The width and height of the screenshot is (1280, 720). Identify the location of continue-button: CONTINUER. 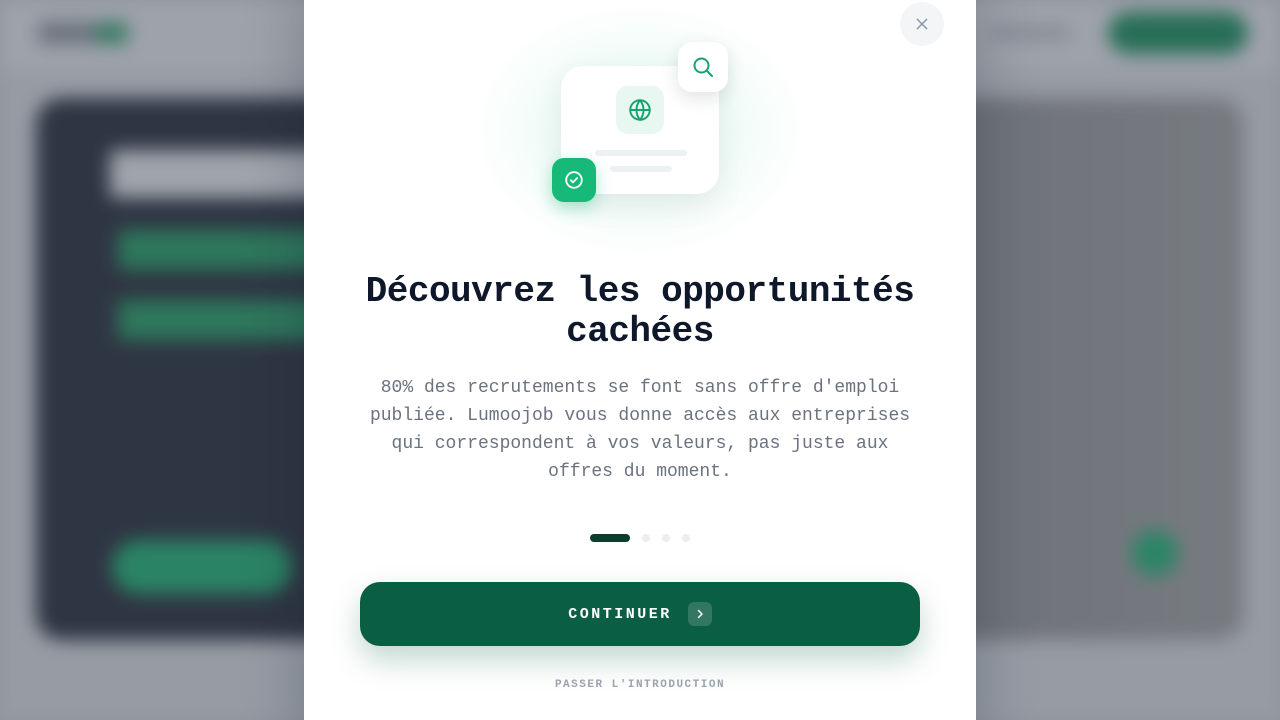
(640, 614).